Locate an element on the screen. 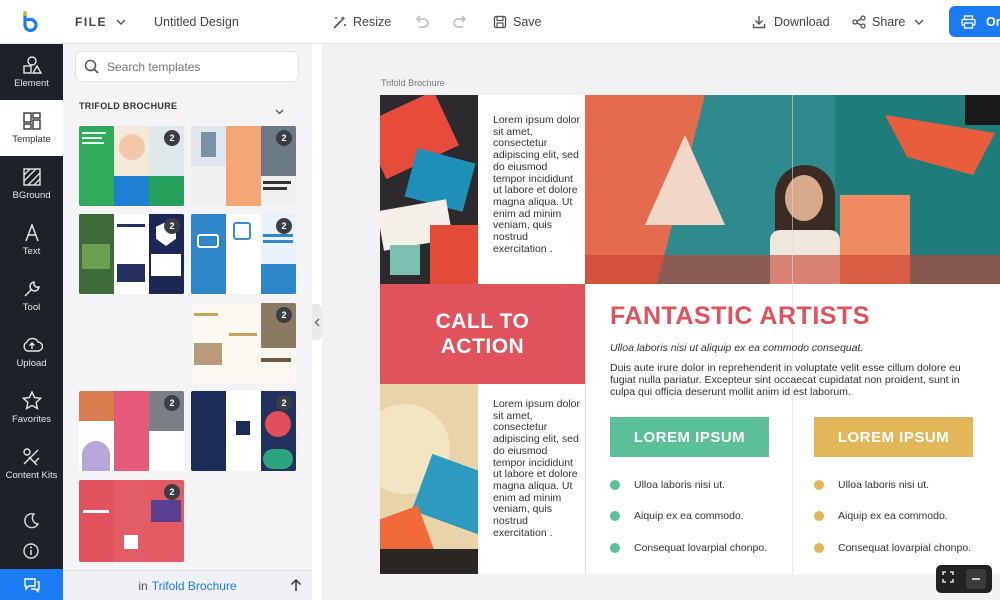 This screenshot has width=1000, height=600. info-icon is located at coordinates (31, 551).